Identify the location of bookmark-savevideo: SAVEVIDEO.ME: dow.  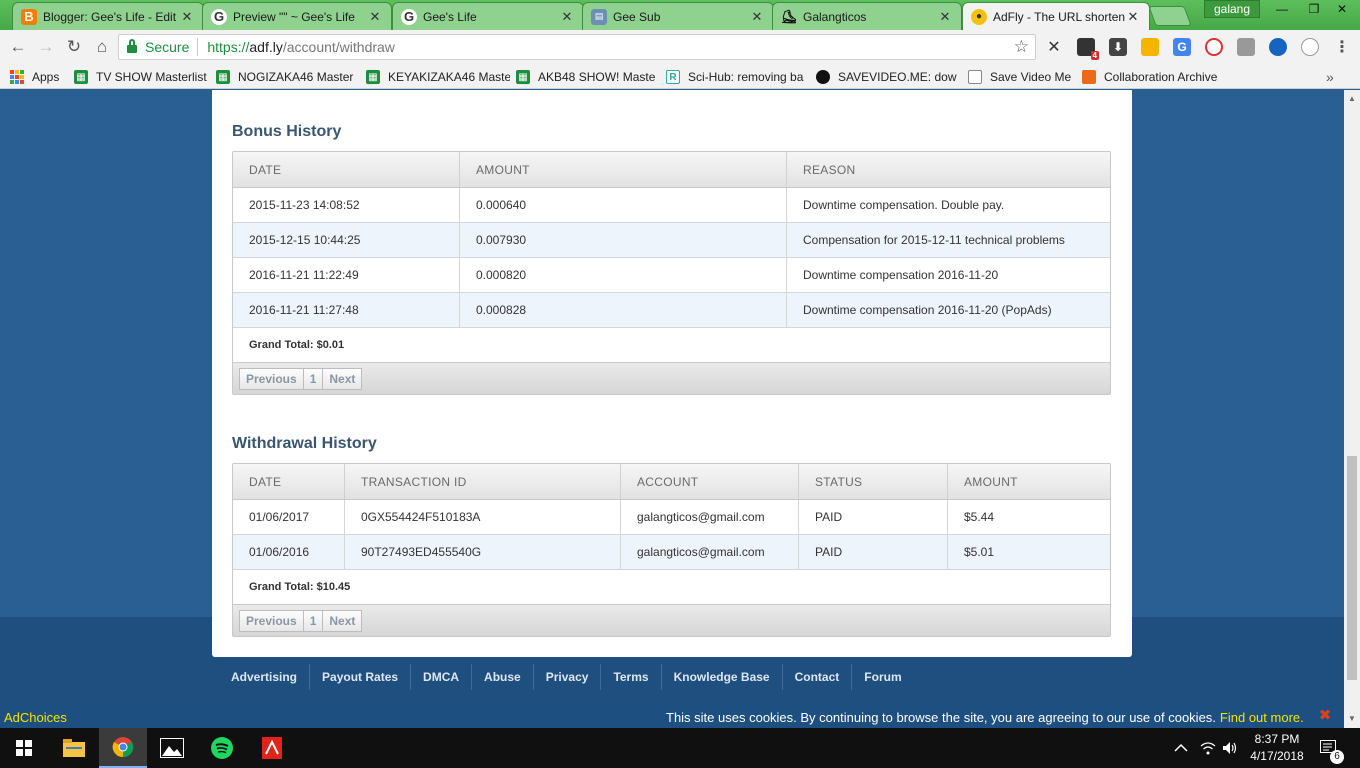
(886, 77).